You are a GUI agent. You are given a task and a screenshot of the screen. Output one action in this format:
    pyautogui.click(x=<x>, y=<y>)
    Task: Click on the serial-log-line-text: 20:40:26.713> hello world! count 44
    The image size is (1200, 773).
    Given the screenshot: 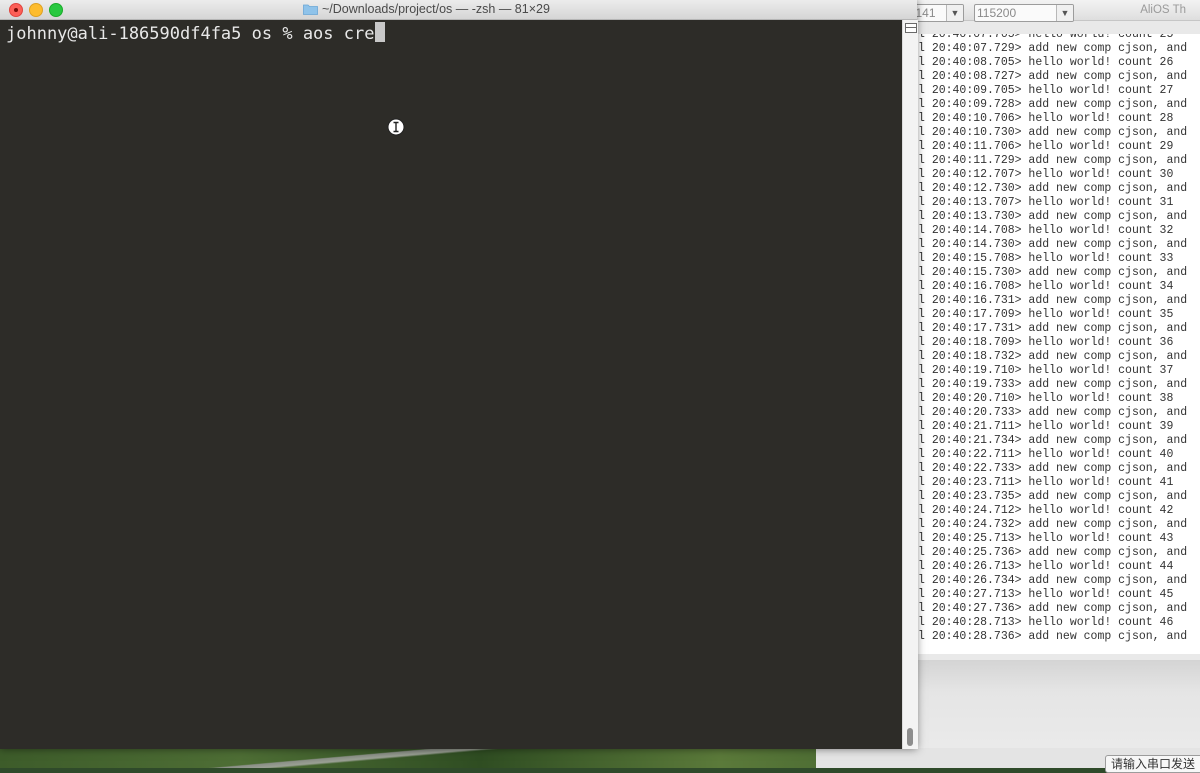 What is the action you would take?
    pyautogui.click(x=1052, y=566)
    